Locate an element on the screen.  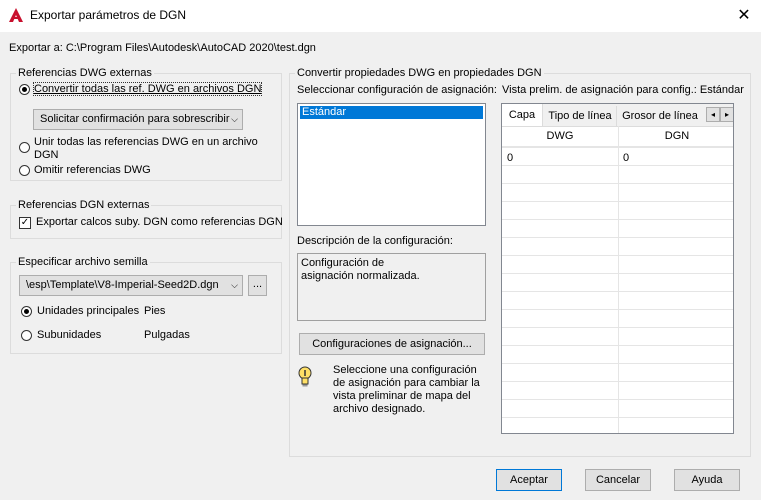
cancel-button: Cancelar is located at coordinates (618, 480).